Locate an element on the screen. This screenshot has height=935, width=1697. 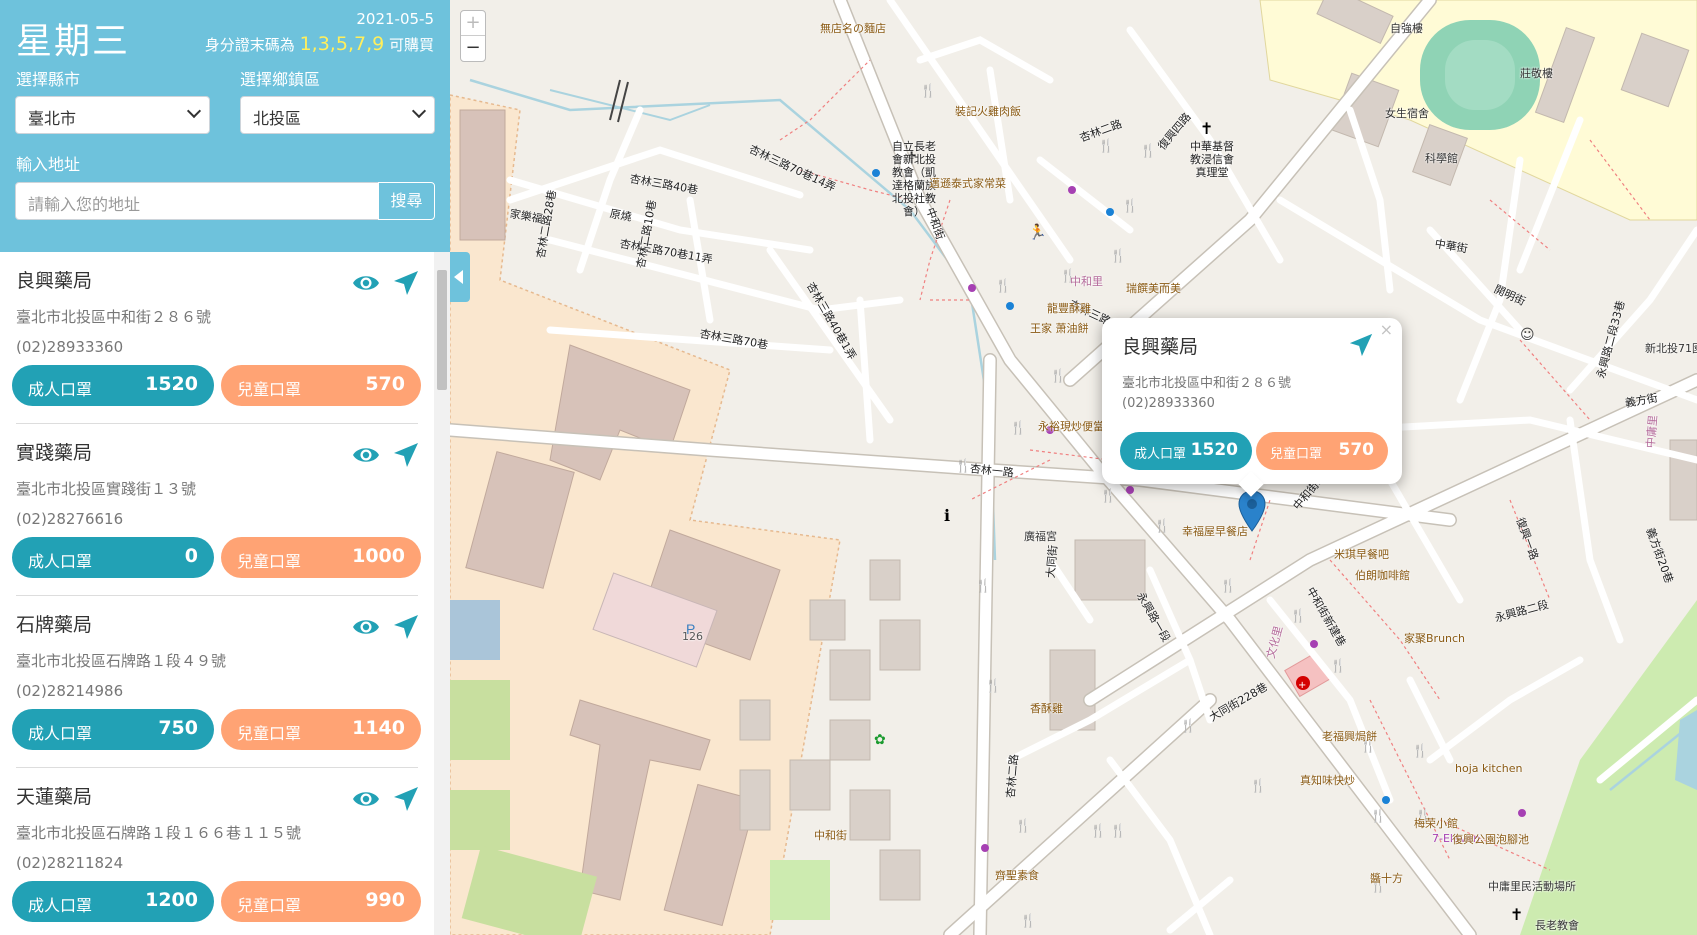
child-mask-pill: 兒童口罩 1140 is located at coordinates (321, 729).